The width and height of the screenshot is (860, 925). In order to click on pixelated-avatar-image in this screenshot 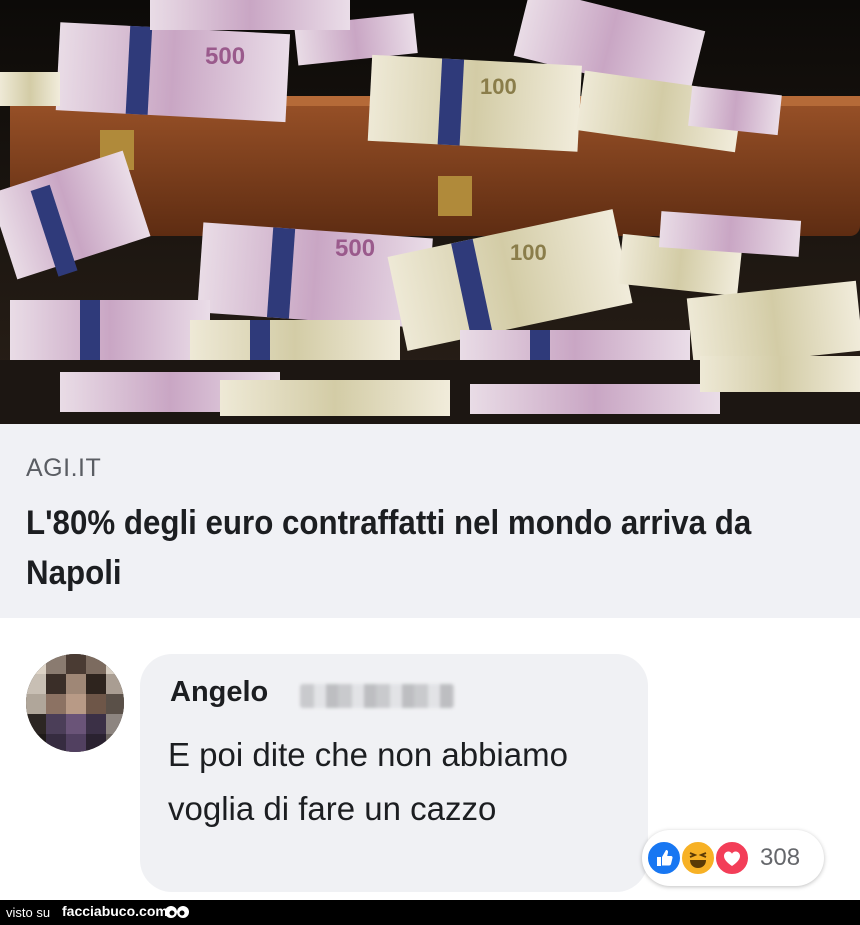, I will do `click(75, 703)`.